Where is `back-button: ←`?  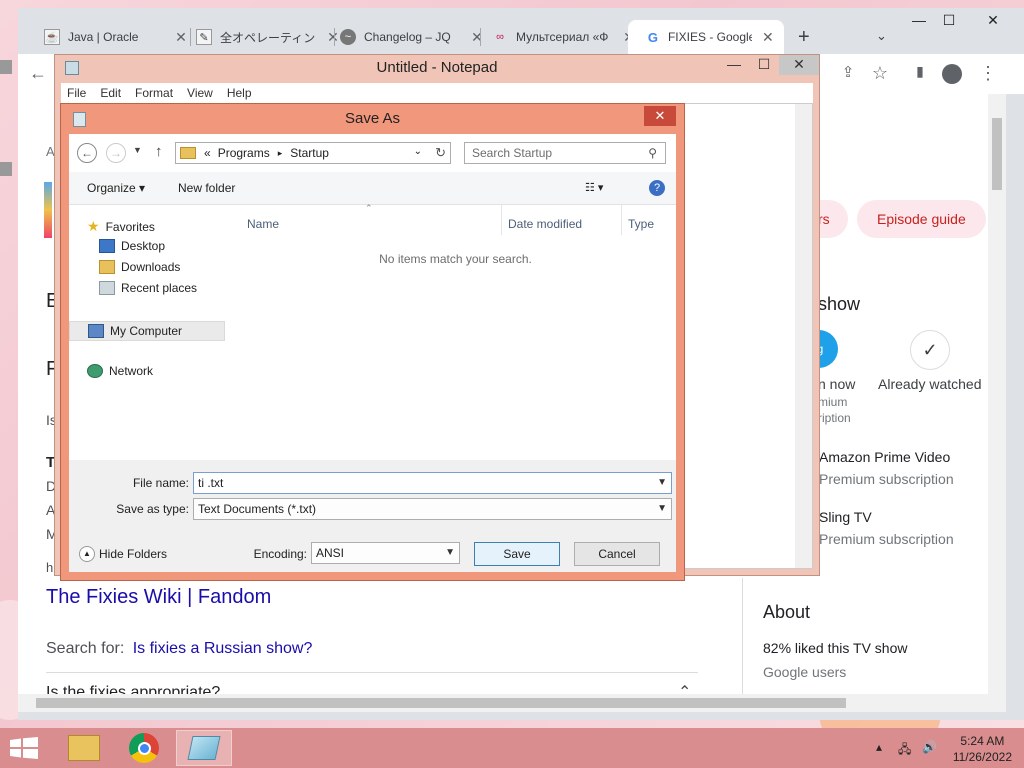
back-button: ← is located at coordinates (38, 73).